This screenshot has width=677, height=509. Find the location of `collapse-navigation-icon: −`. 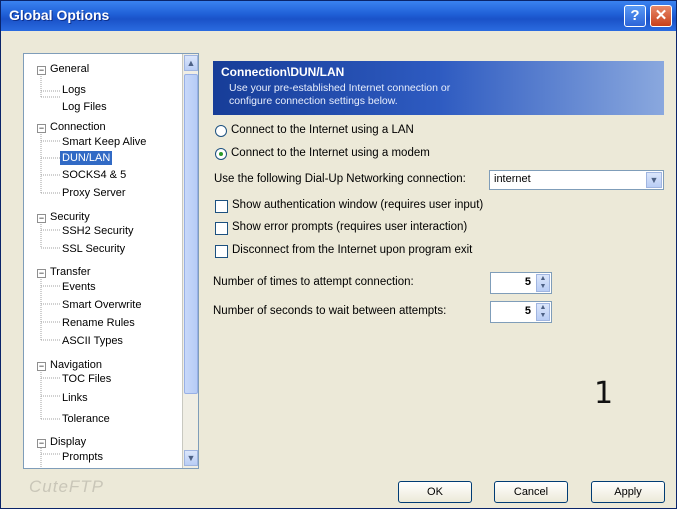

collapse-navigation-icon: − is located at coordinates (41, 366).